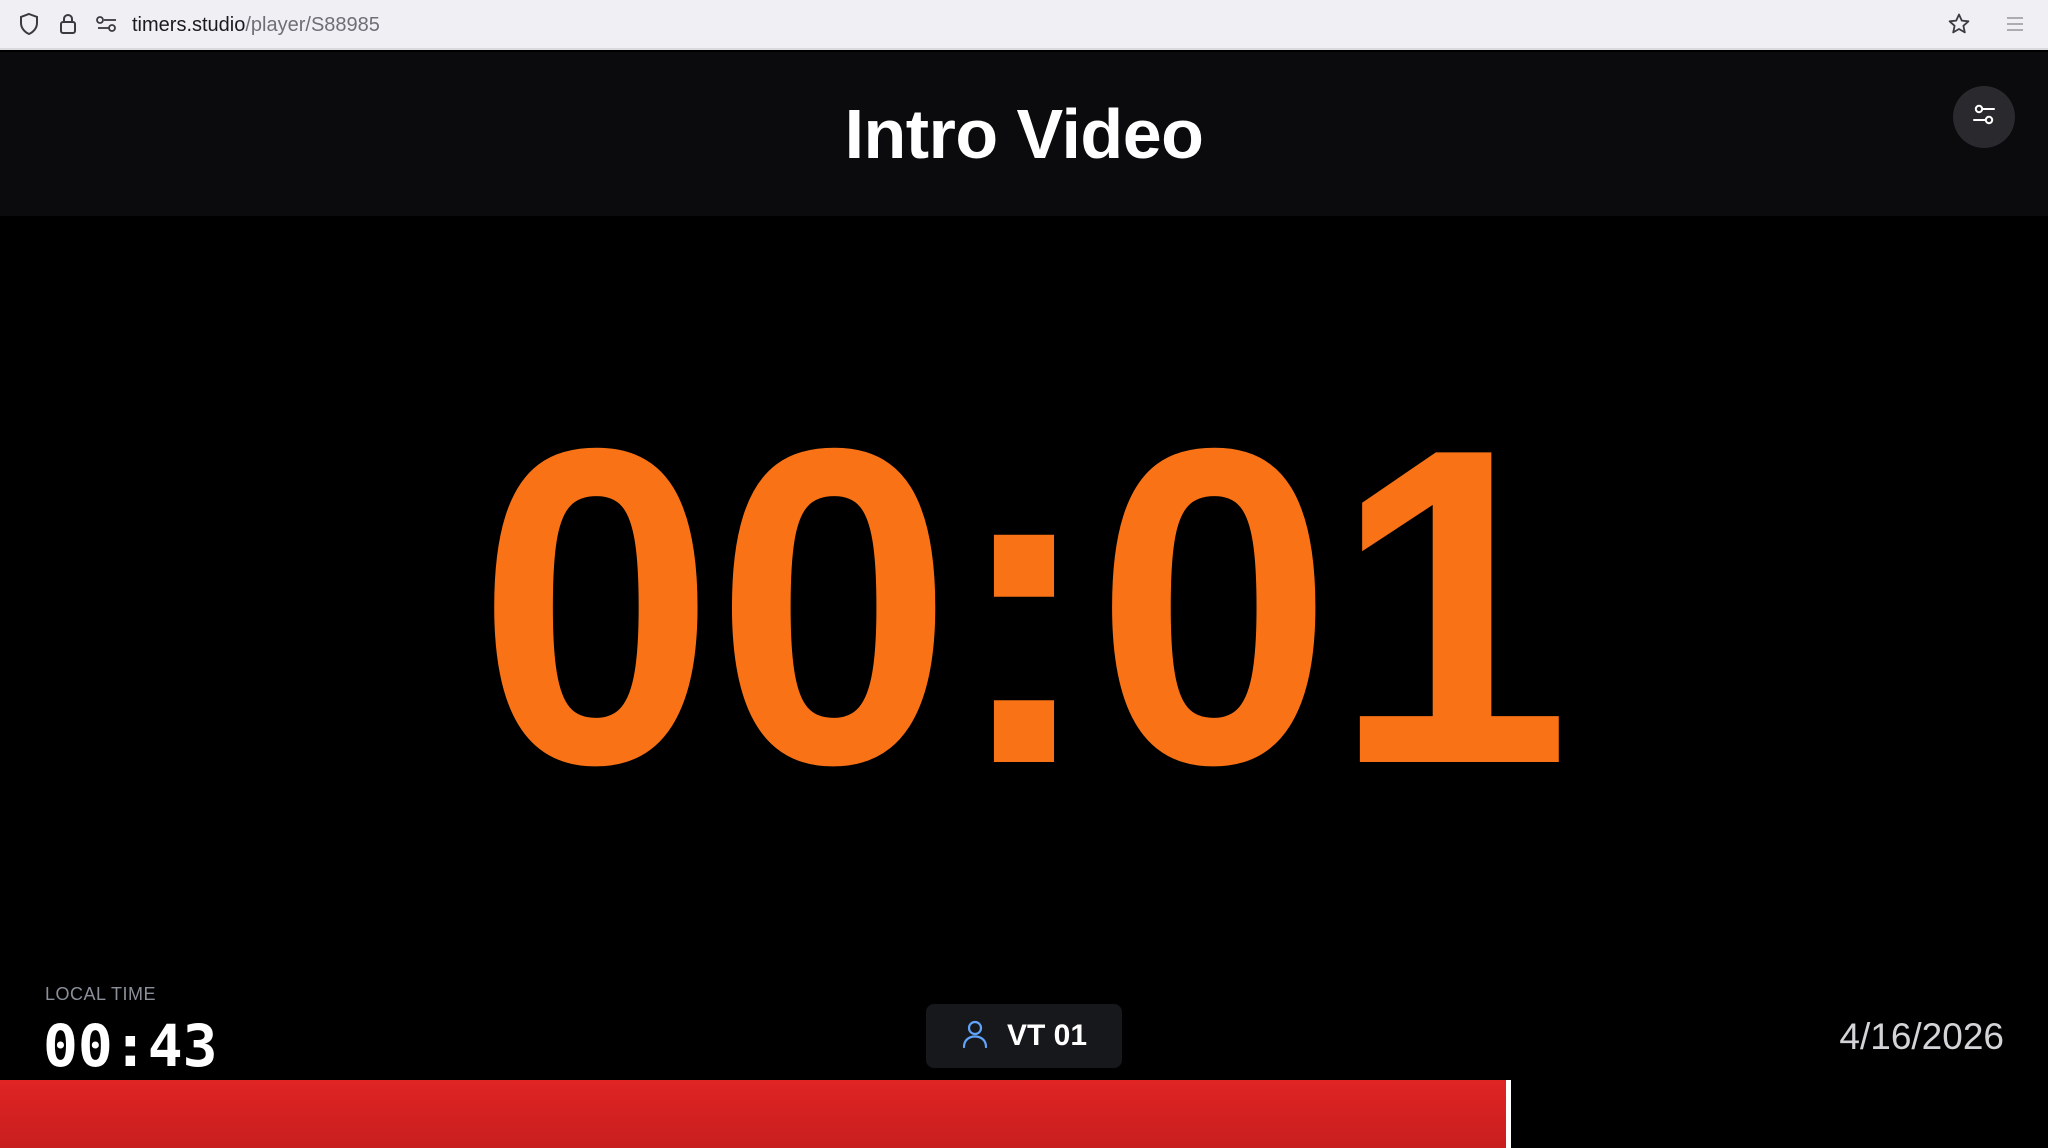  I want to click on page-title: Intro Video, so click(1024, 134).